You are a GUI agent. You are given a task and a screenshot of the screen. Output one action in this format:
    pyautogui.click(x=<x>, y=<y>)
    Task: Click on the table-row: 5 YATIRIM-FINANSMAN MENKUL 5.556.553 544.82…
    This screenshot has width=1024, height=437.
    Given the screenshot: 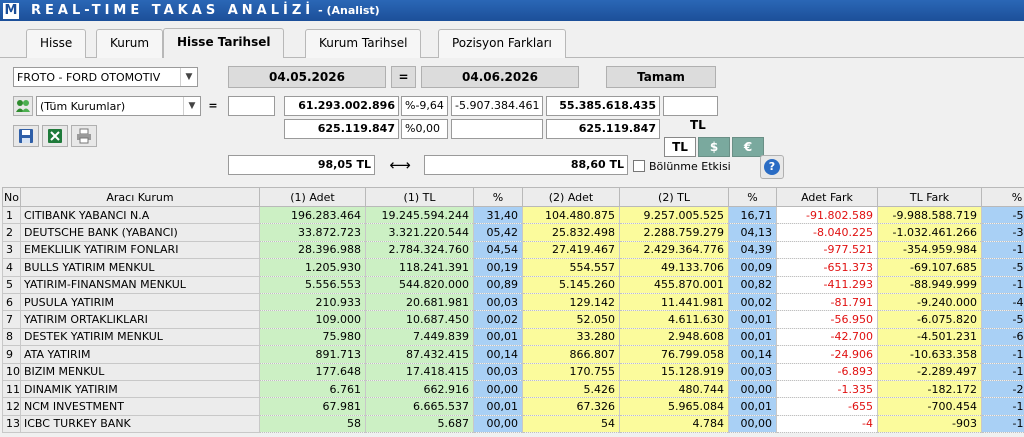 What is the action you would take?
    pyautogui.click(x=513, y=284)
    